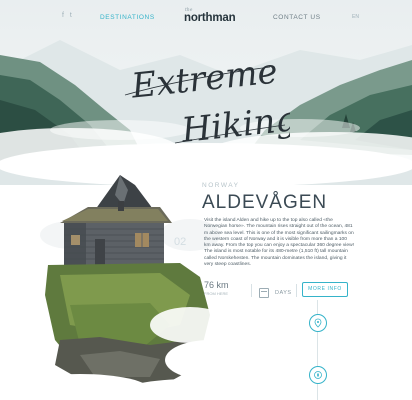 This screenshot has width=412, height=400. Describe the element at coordinates (297, 17) in the screenshot. I see `nav-contact: CONTACT US` at that location.